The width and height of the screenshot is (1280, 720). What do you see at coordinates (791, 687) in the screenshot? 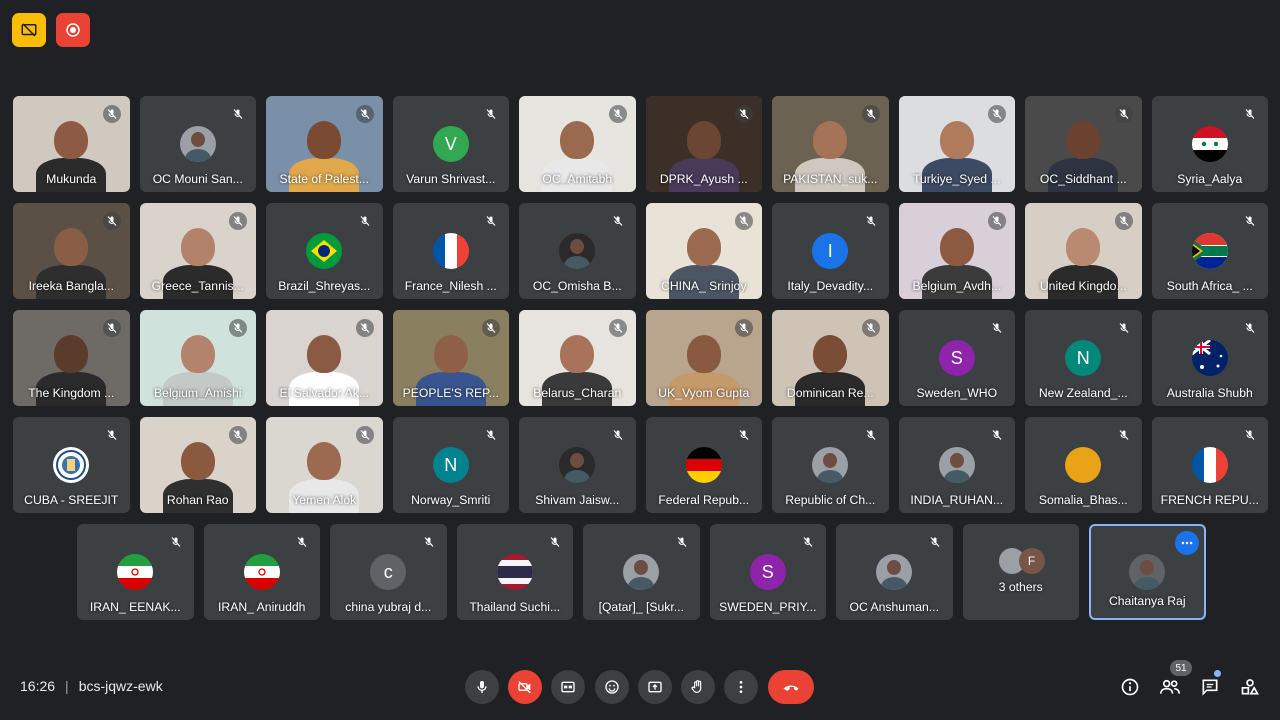
I see `end-call-button` at bounding box center [791, 687].